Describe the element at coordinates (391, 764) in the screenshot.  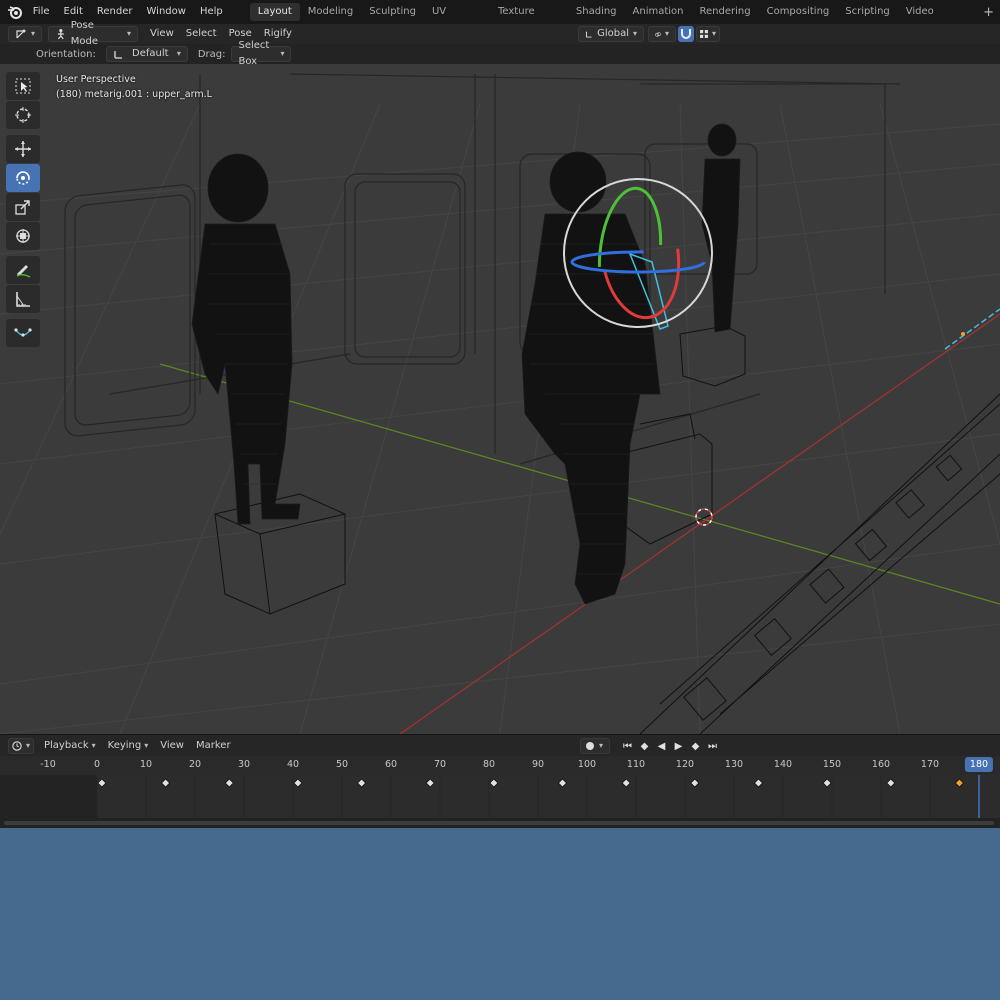
I see `frame-tick: 60` at that location.